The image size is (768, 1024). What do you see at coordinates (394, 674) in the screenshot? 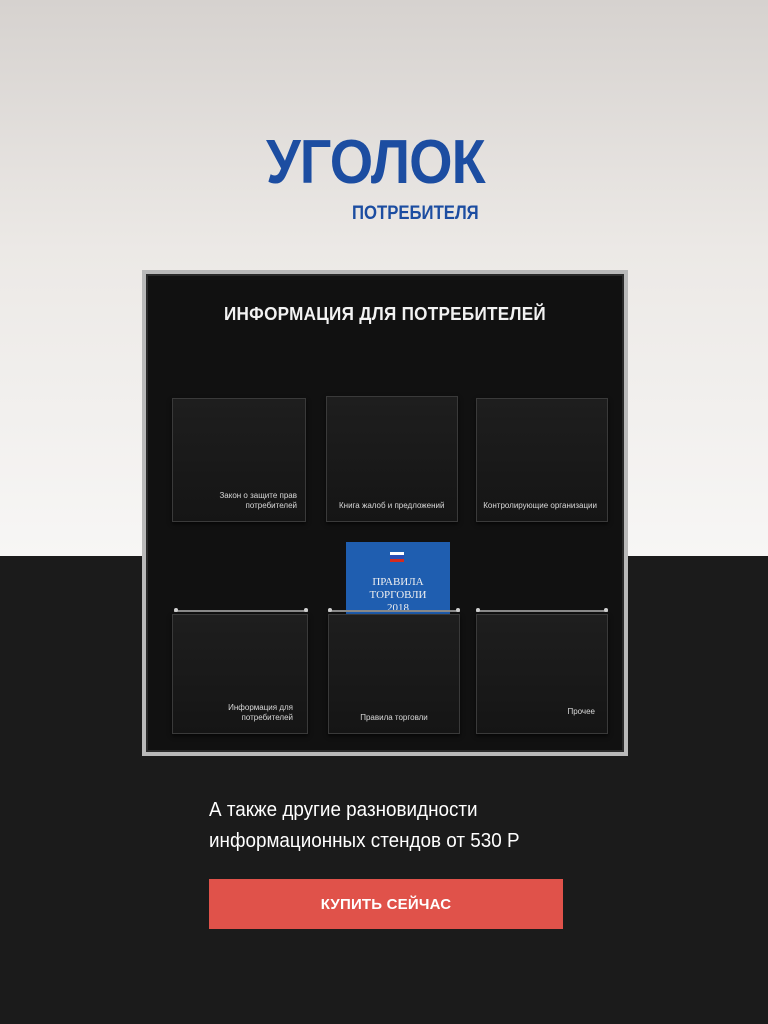
I see `pocket-trade-rules: Правила торговли` at bounding box center [394, 674].